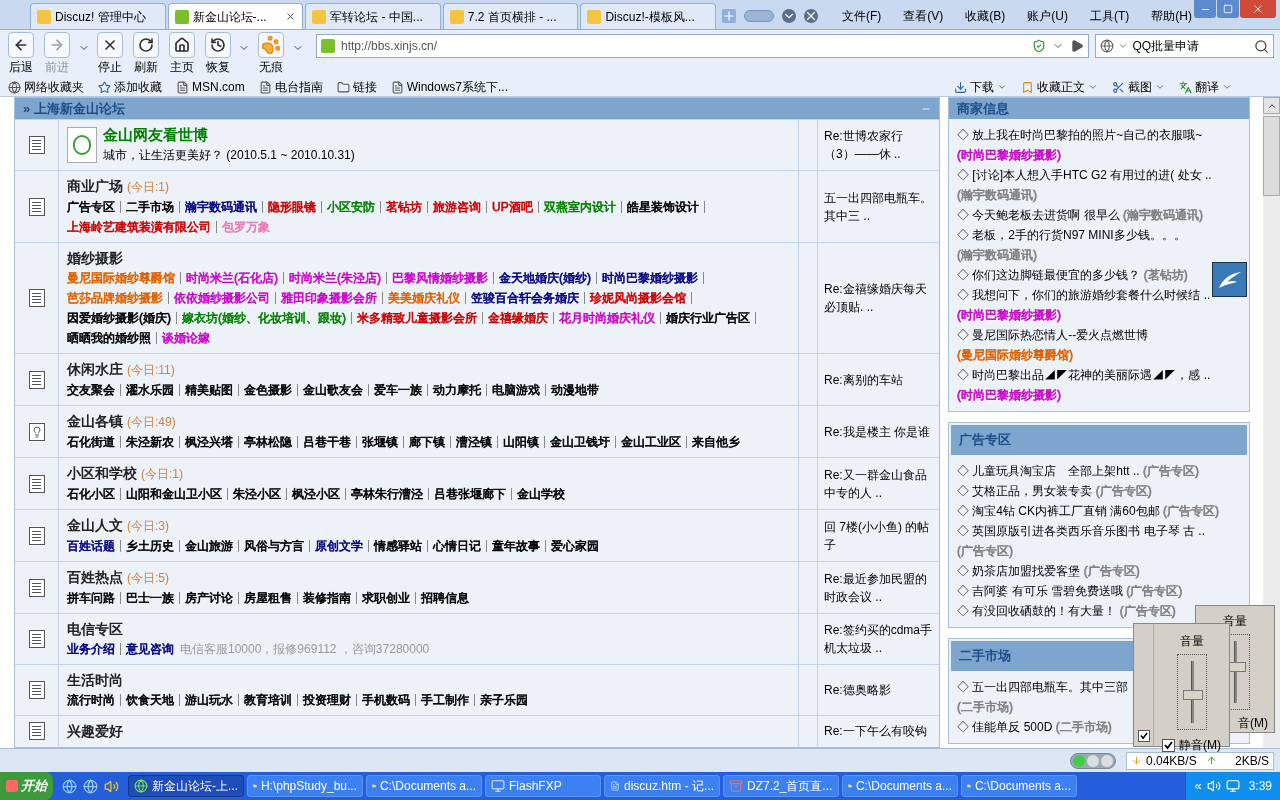  Describe the element at coordinates (109, 338) in the screenshot. I see `subforum-link: 晒晒我的婚纱照` at that location.